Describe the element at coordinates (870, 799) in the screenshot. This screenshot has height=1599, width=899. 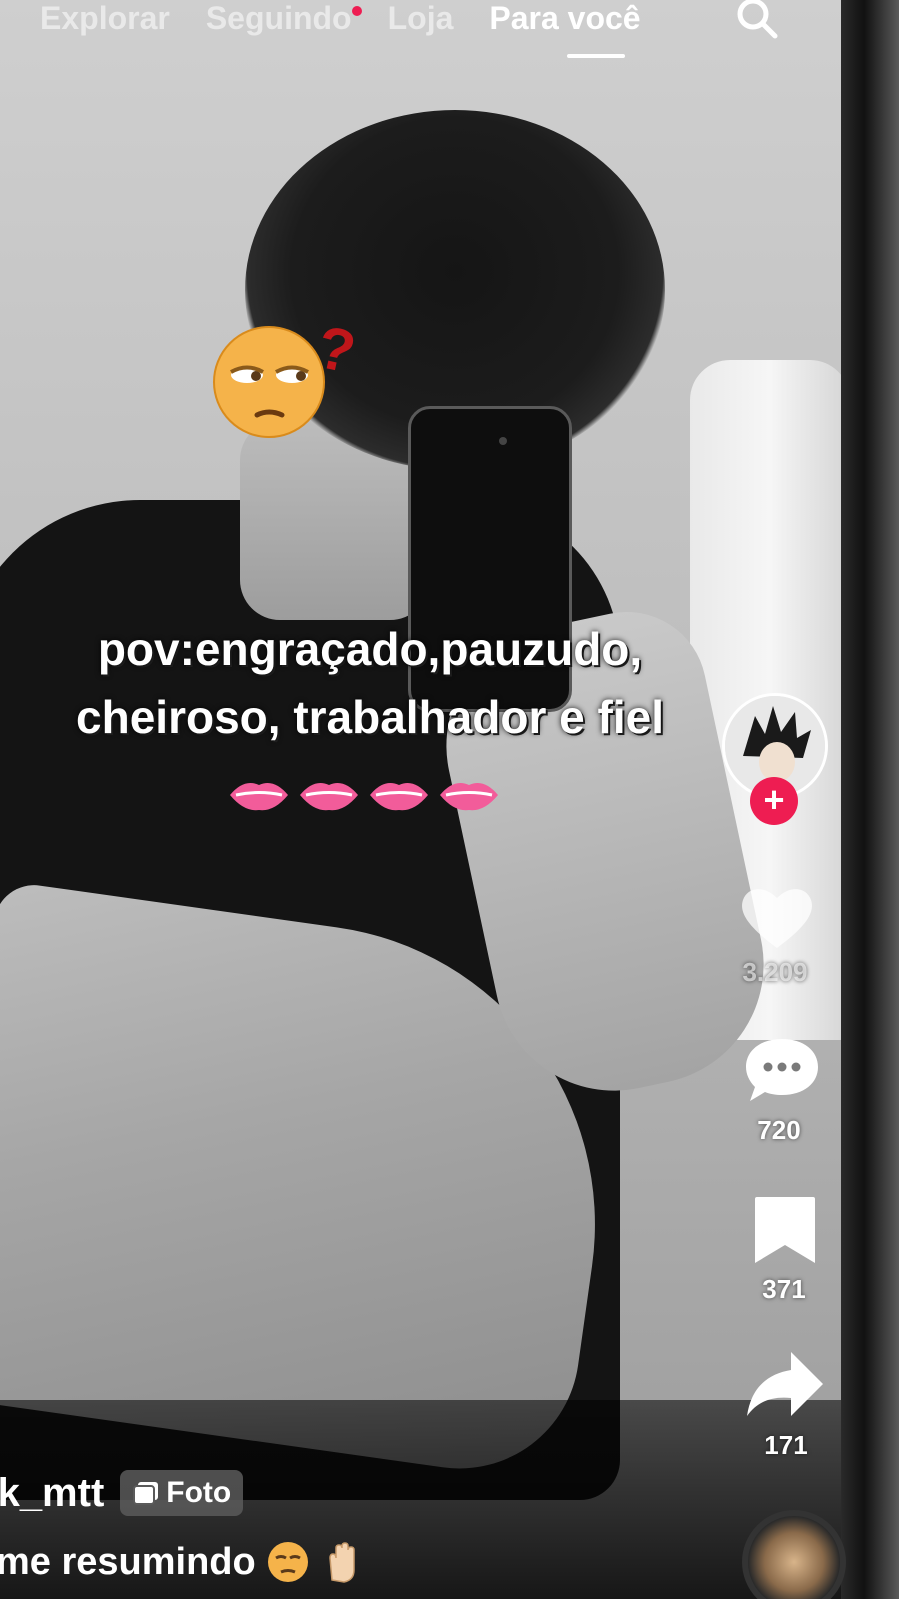
I see `device-bezel` at that location.